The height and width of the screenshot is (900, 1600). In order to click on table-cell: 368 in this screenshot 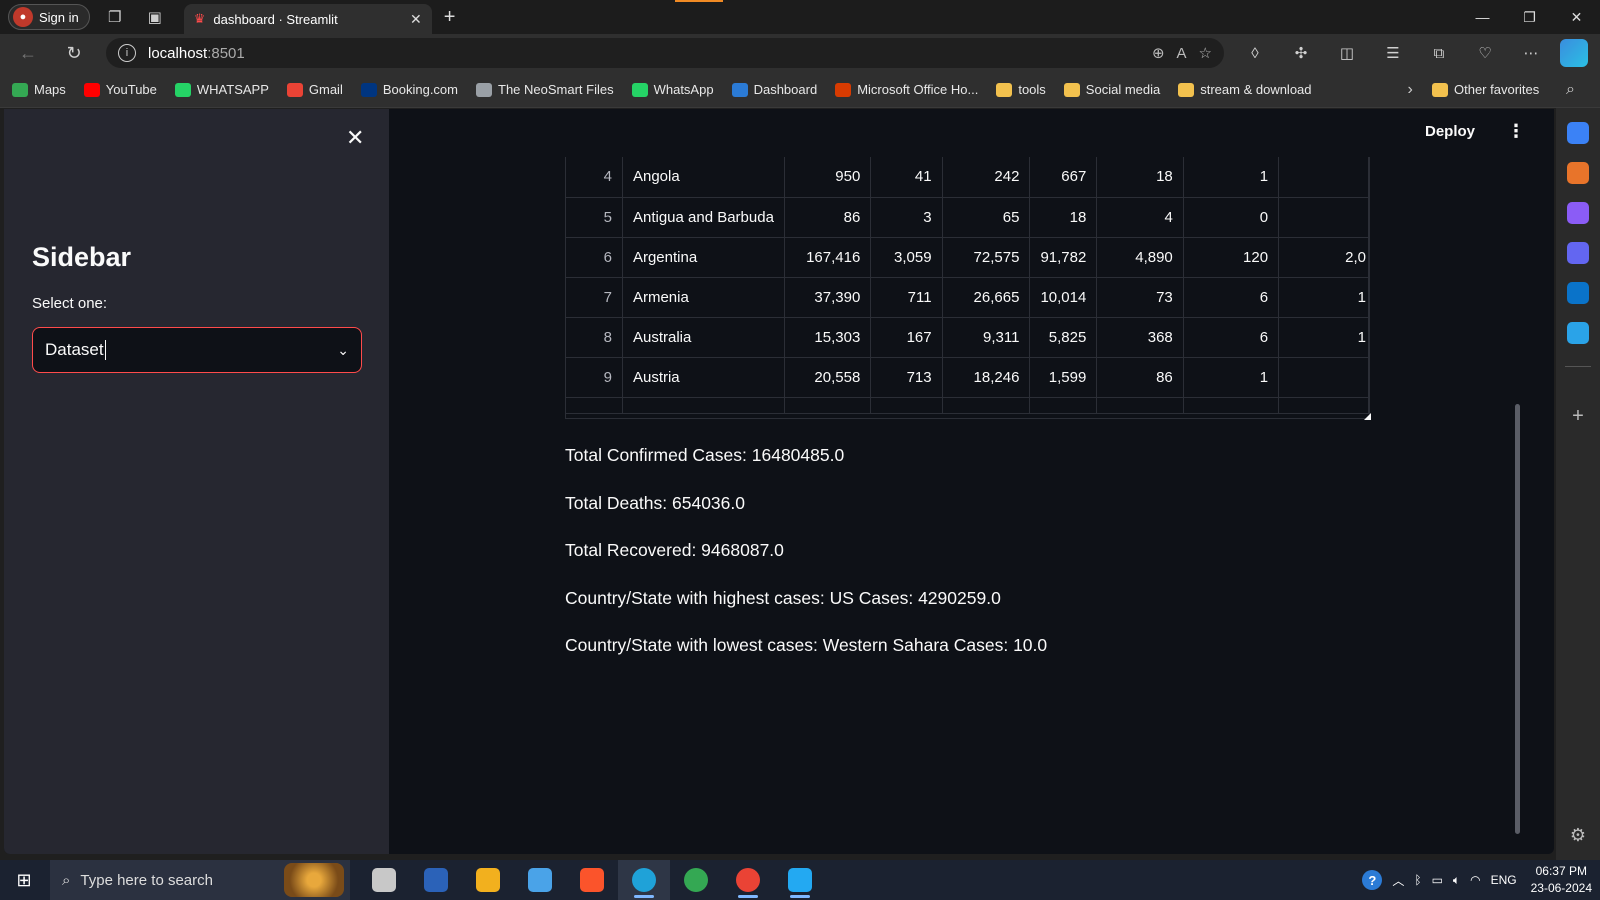, I will do `click(1140, 337)`.